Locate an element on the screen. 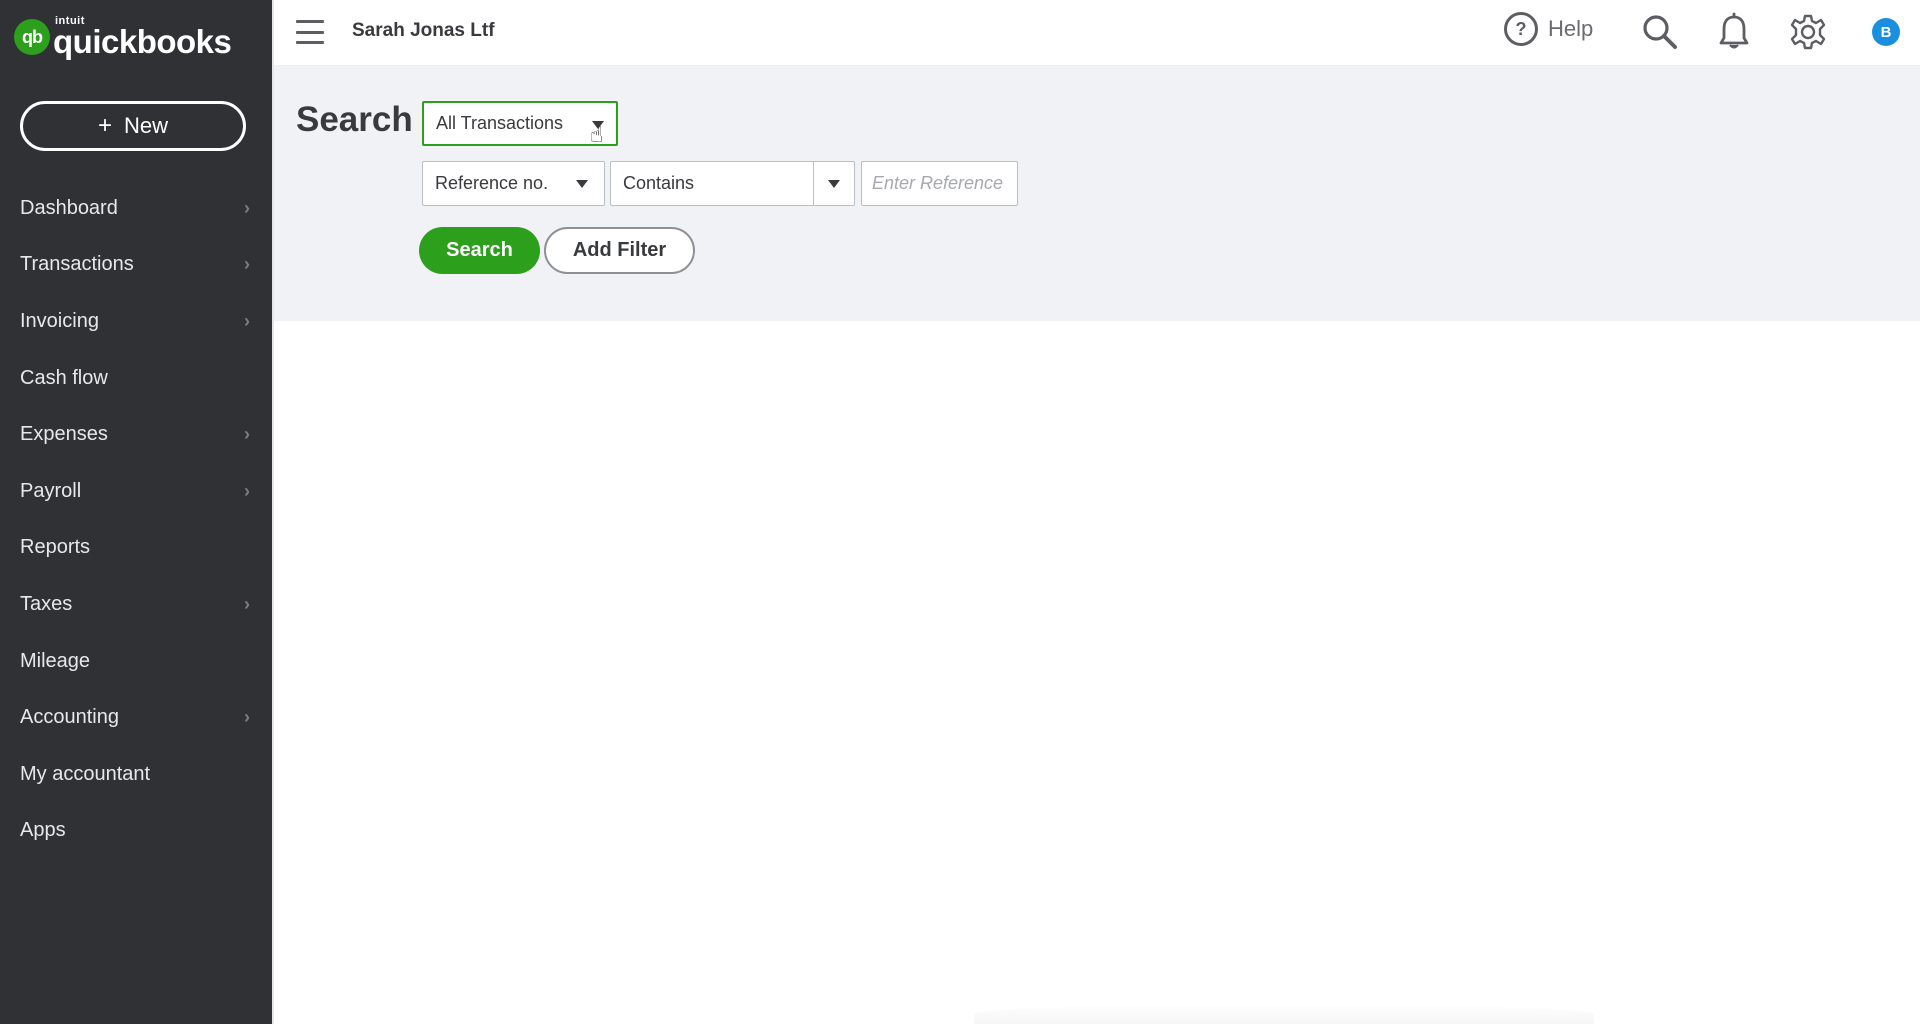 The image size is (1920, 1024). sidebar-item-payroll: Payroll › is located at coordinates (136, 491).